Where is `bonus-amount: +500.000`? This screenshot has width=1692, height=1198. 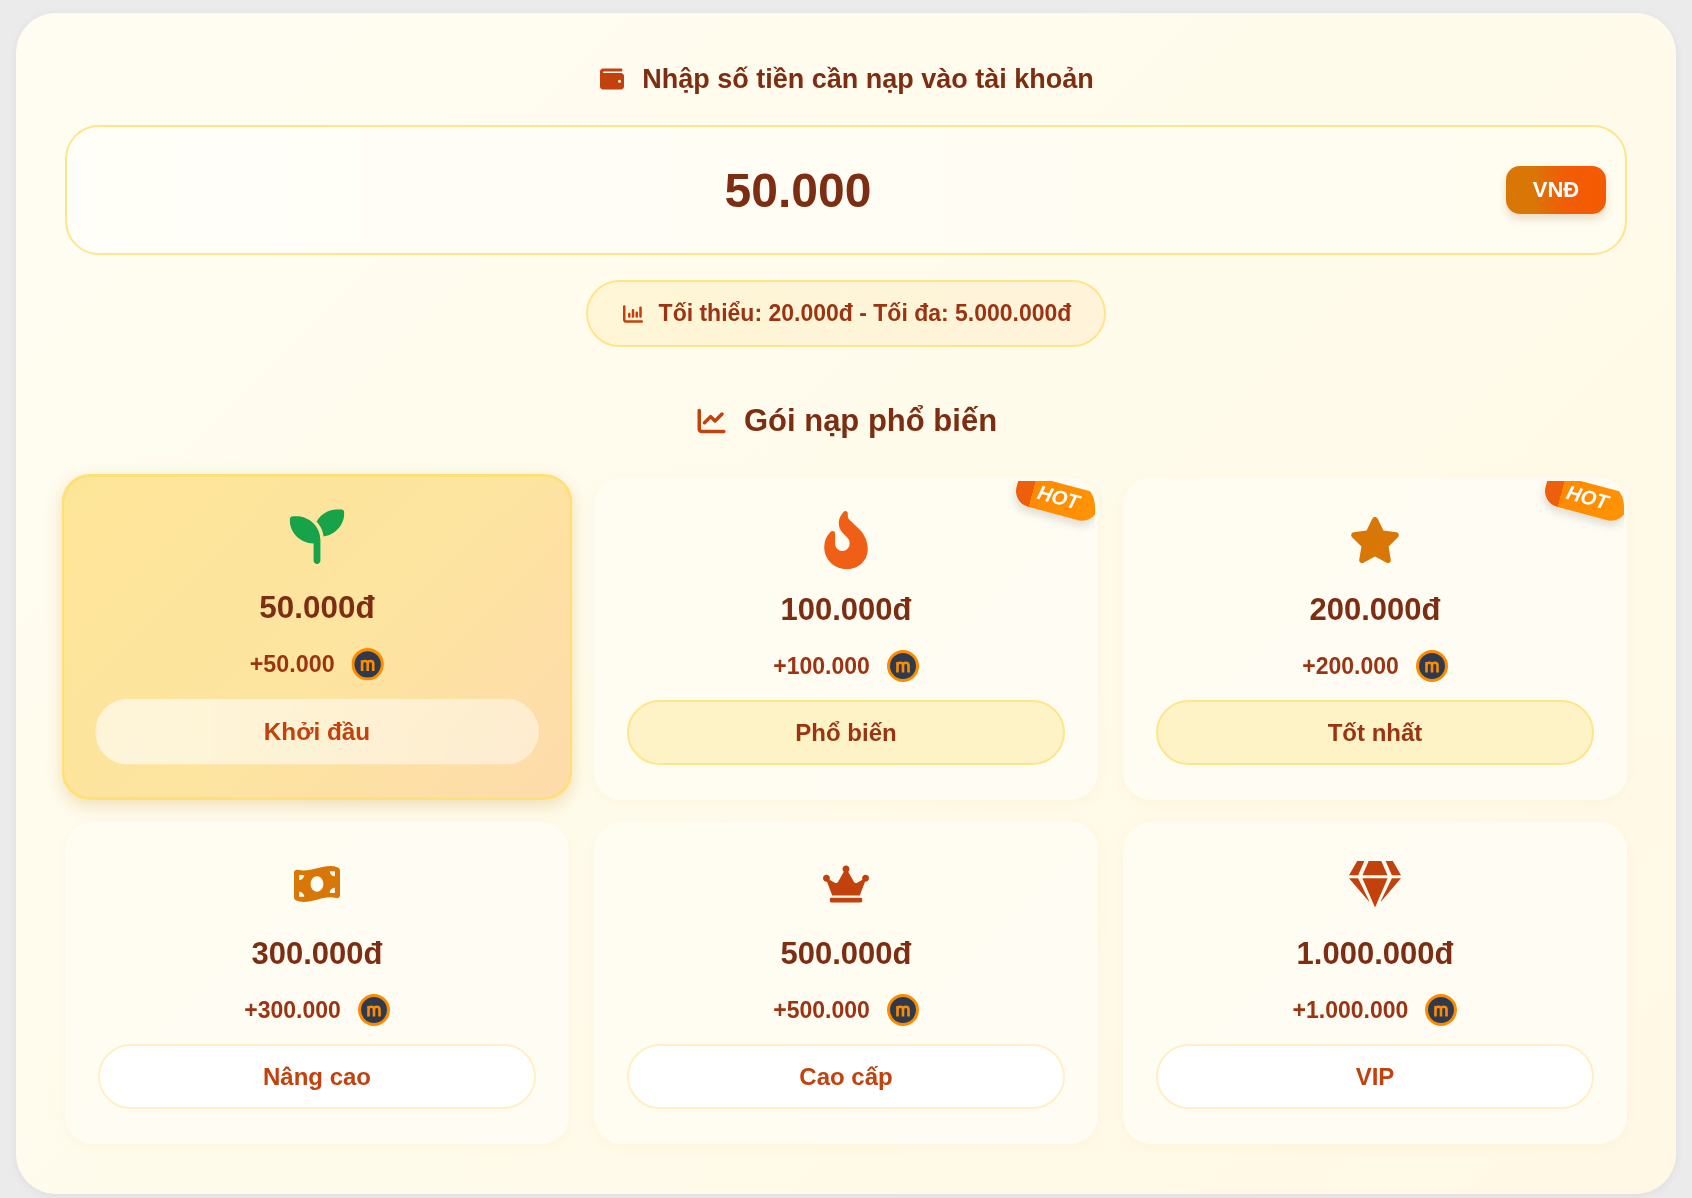 bonus-amount: +500.000 is located at coordinates (821, 1010).